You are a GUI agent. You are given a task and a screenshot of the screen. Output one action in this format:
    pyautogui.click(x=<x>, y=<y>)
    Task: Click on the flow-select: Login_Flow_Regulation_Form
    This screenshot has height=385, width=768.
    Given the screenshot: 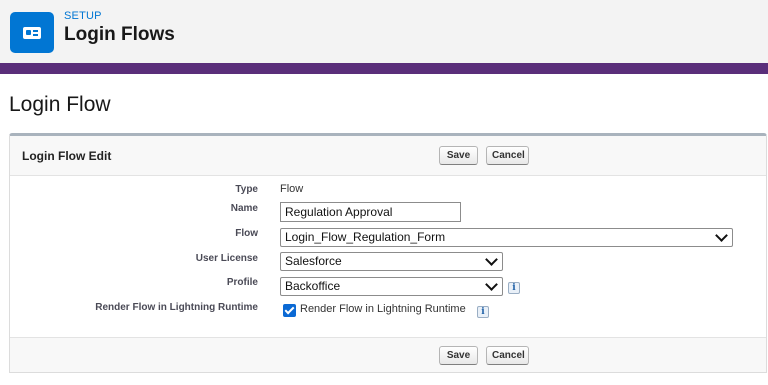 What is the action you would take?
    pyautogui.click(x=506, y=237)
    